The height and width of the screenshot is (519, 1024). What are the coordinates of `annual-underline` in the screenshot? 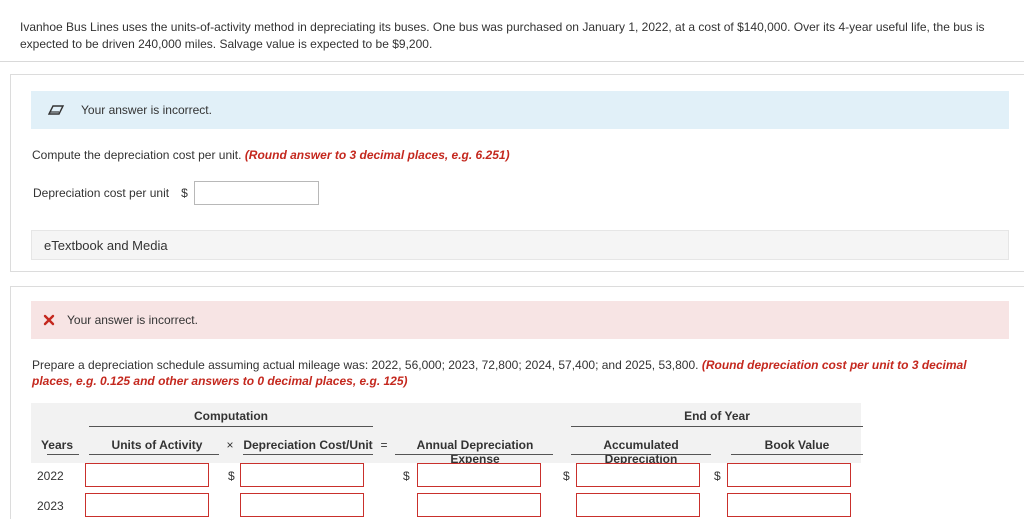 It's located at (474, 454).